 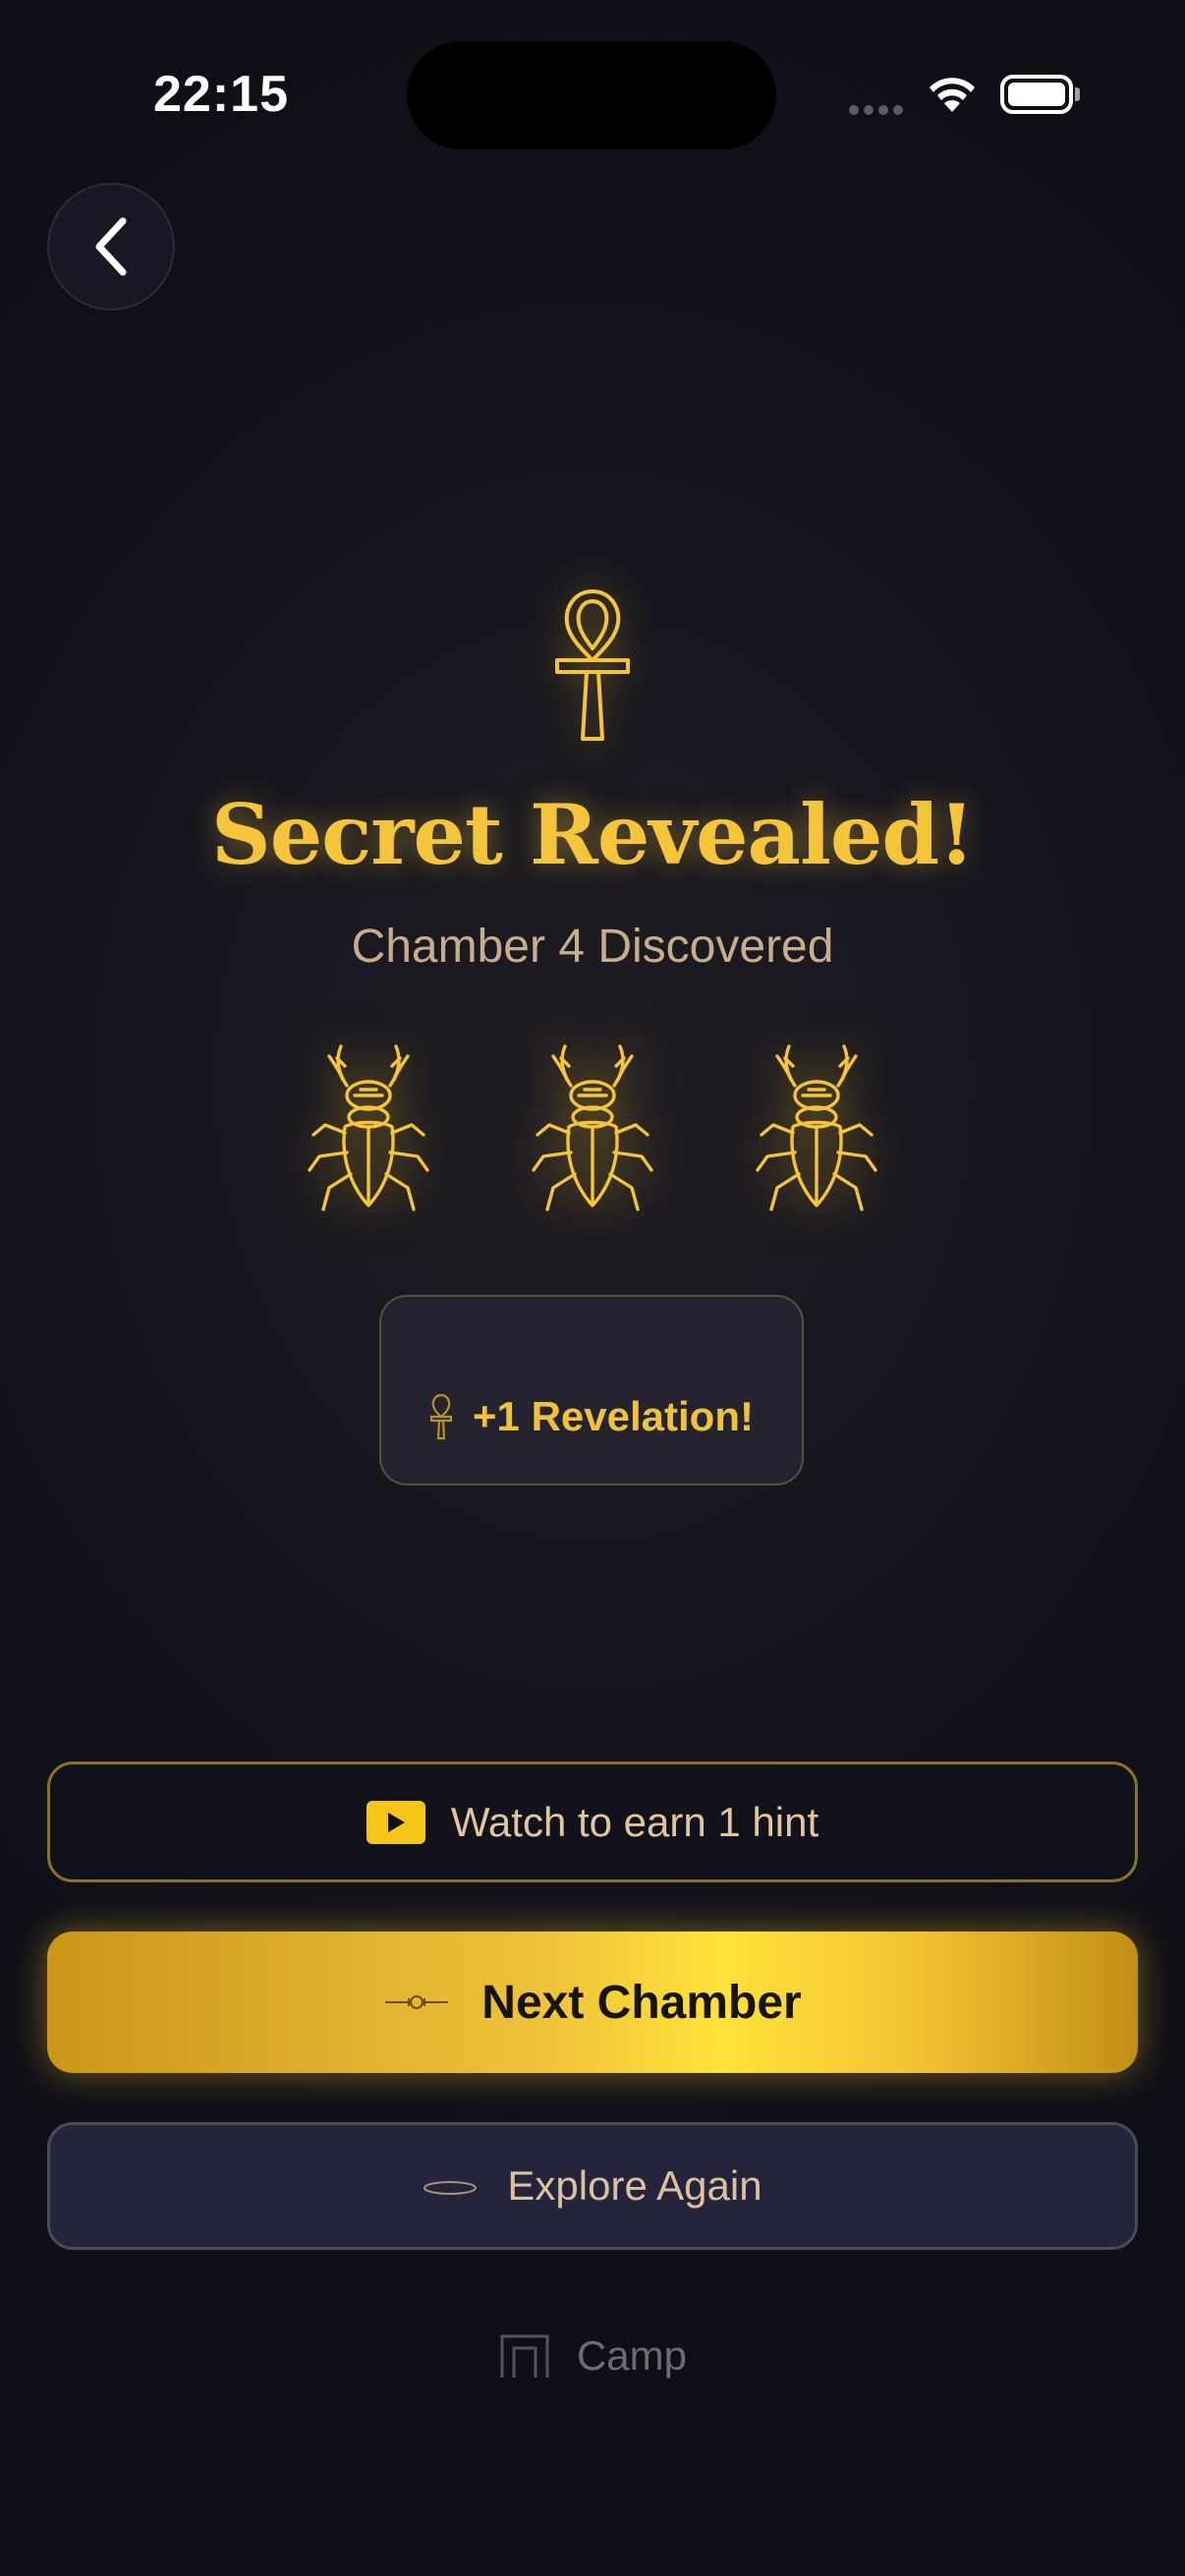 I want to click on explore-again-button: Explore Again, so click(x=592, y=2186).